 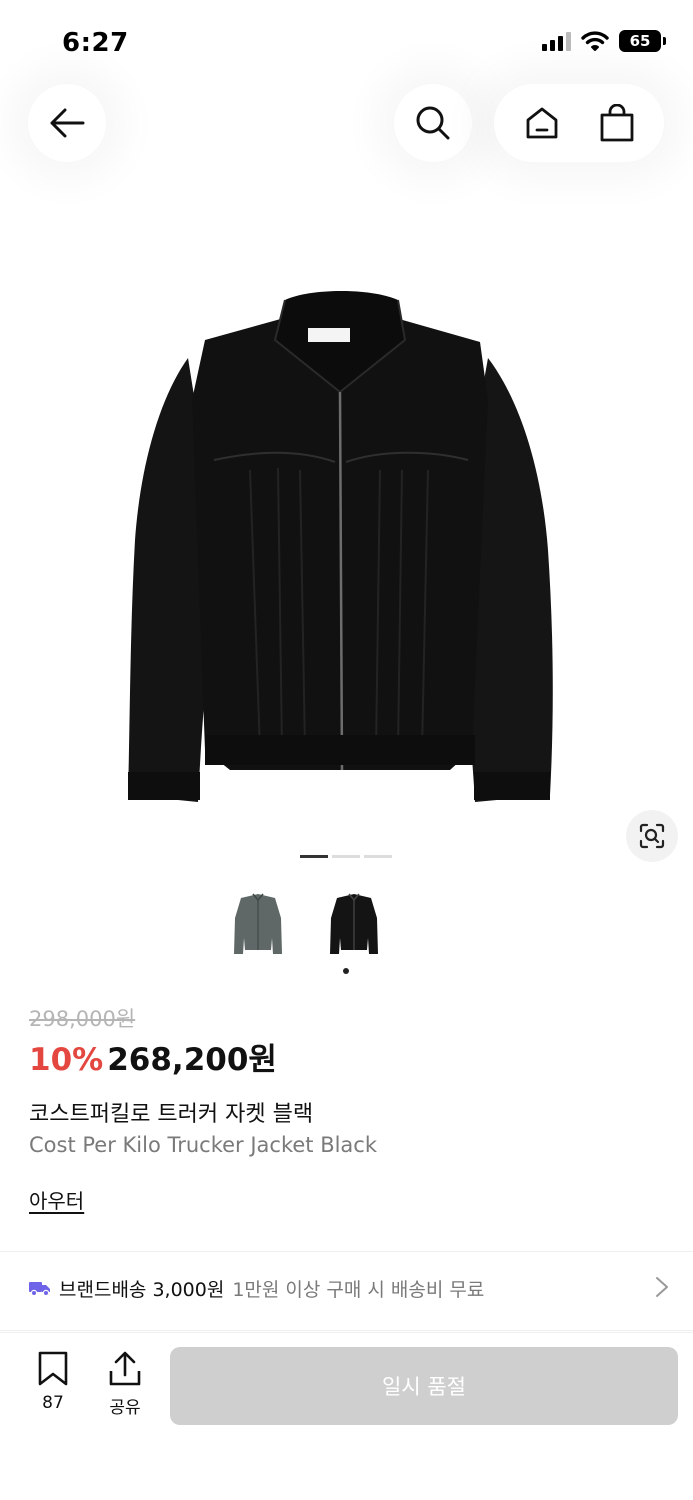 I want to click on battery-icon: 65, so click(x=642, y=41).